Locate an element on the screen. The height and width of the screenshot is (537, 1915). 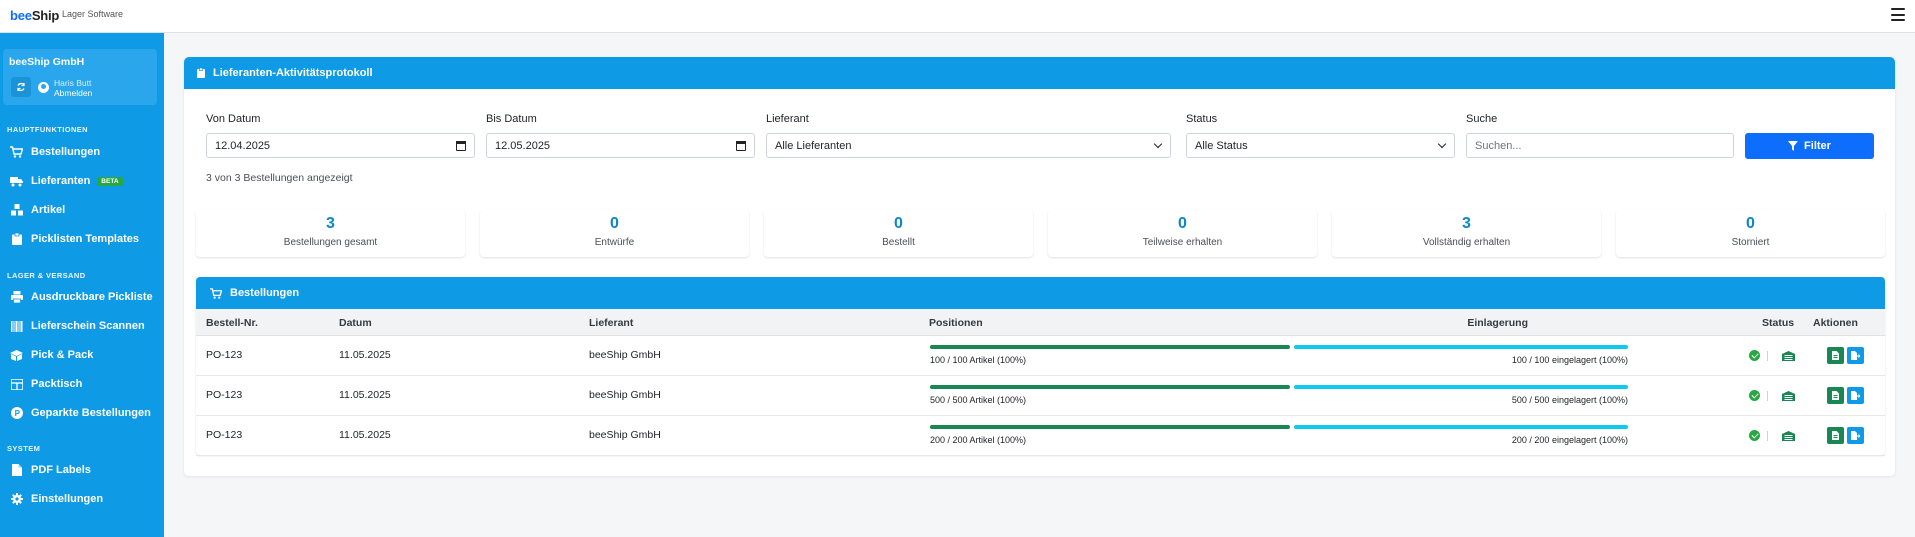
col-status: Status is located at coordinates (1778, 323).